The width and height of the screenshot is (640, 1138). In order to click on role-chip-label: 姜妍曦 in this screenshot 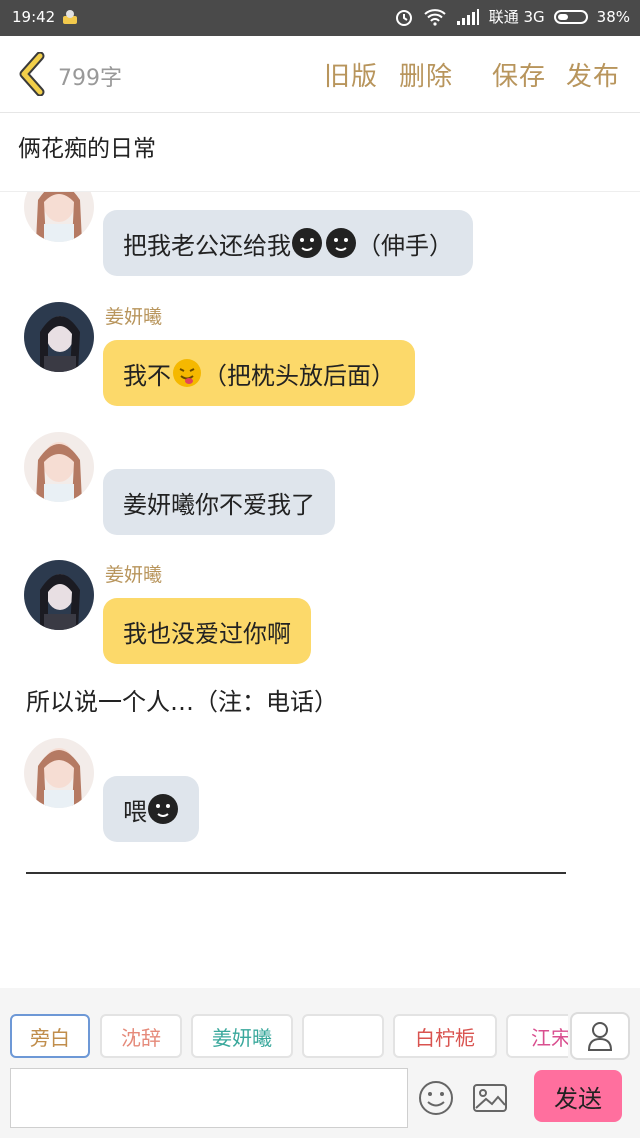, I will do `click(242, 1037)`.